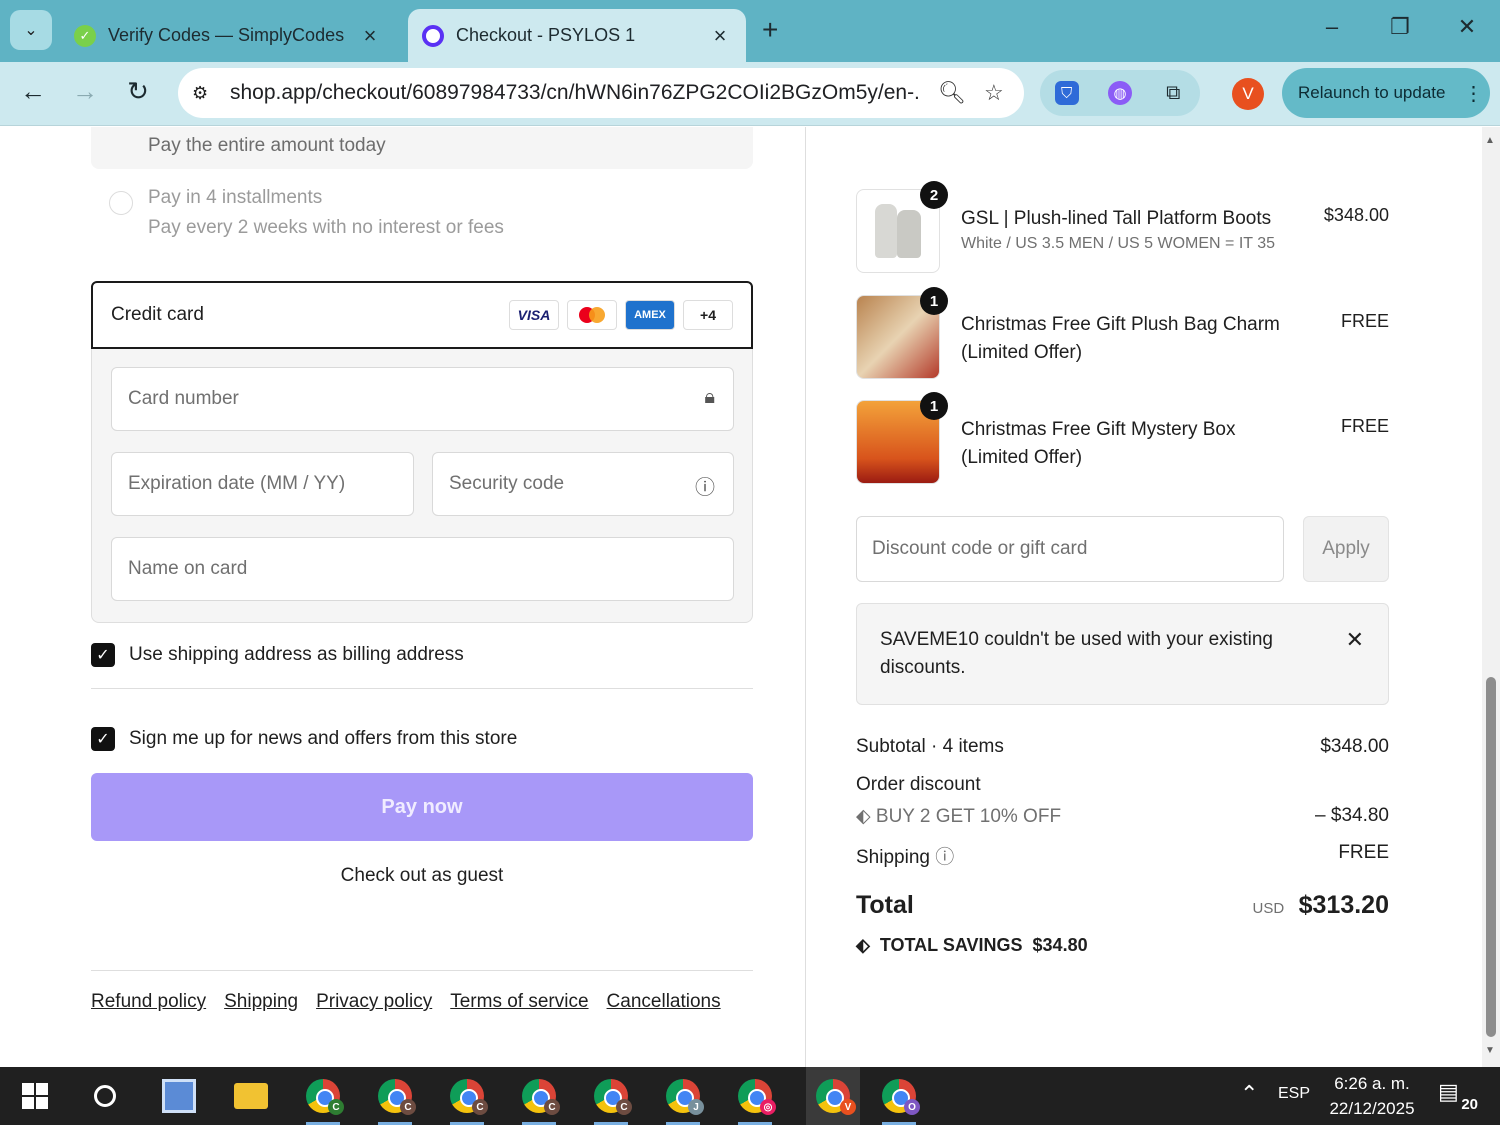  I want to click on tag-icon: ⬖, so click(863, 945).